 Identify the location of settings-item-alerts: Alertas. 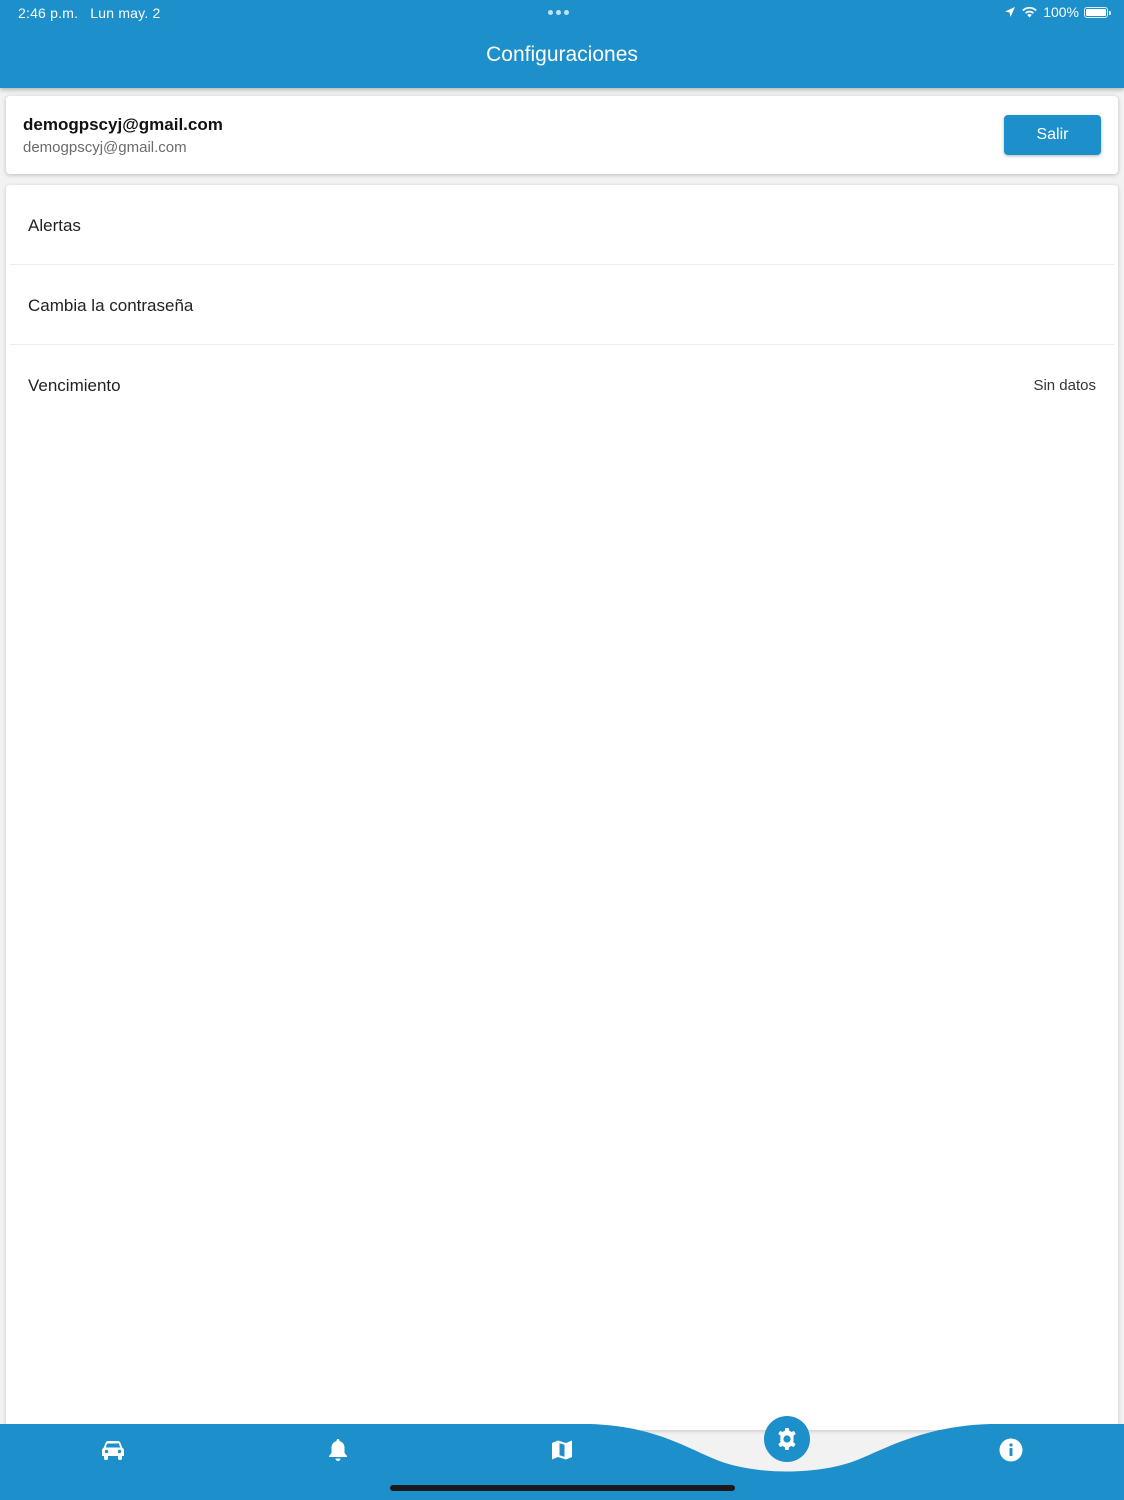
(562, 225).